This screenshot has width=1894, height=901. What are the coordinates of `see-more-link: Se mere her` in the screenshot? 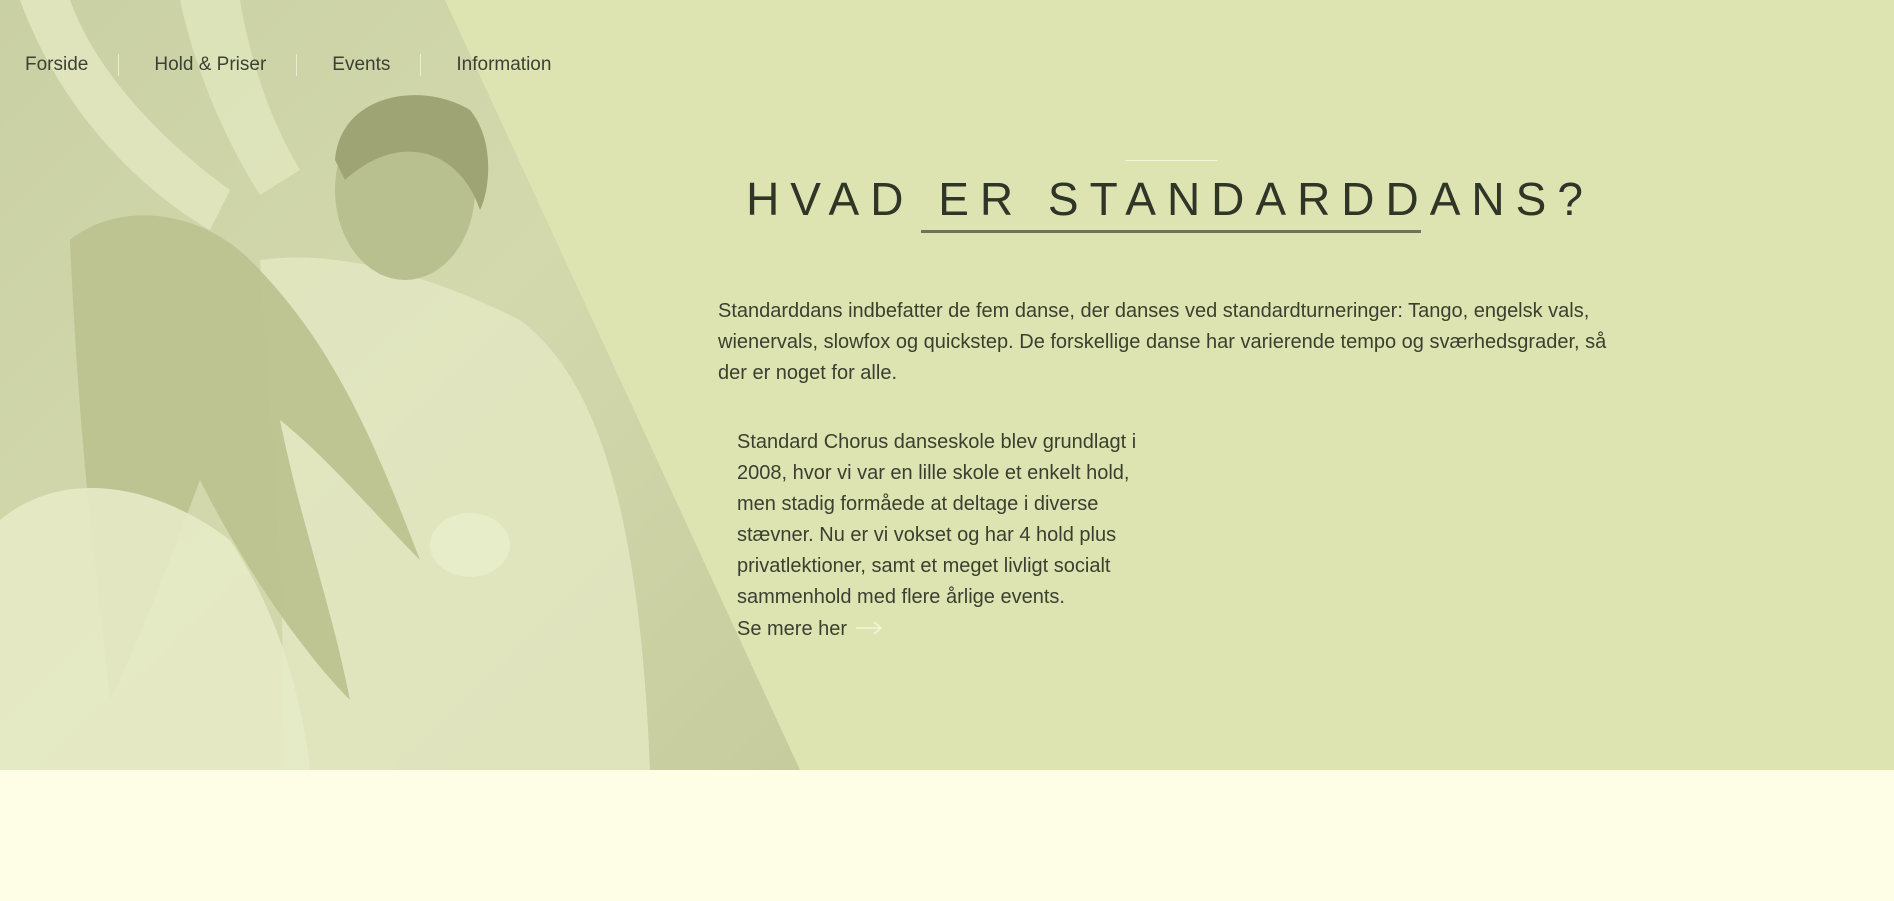 It's located at (810, 629).